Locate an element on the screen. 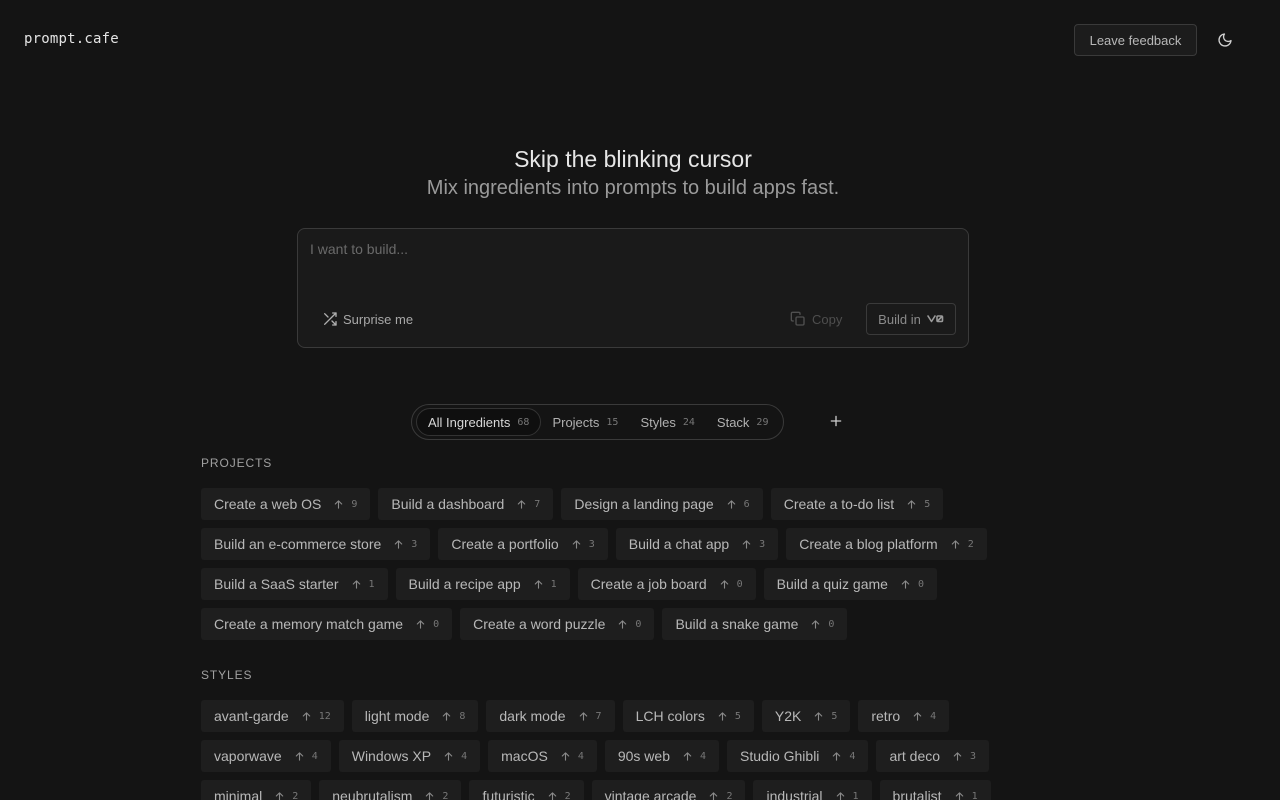 Image resolution: width=1280 pixels, height=800 pixels. ingredient-chip: Create a blog platform 2 is located at coordinates (886, 544).